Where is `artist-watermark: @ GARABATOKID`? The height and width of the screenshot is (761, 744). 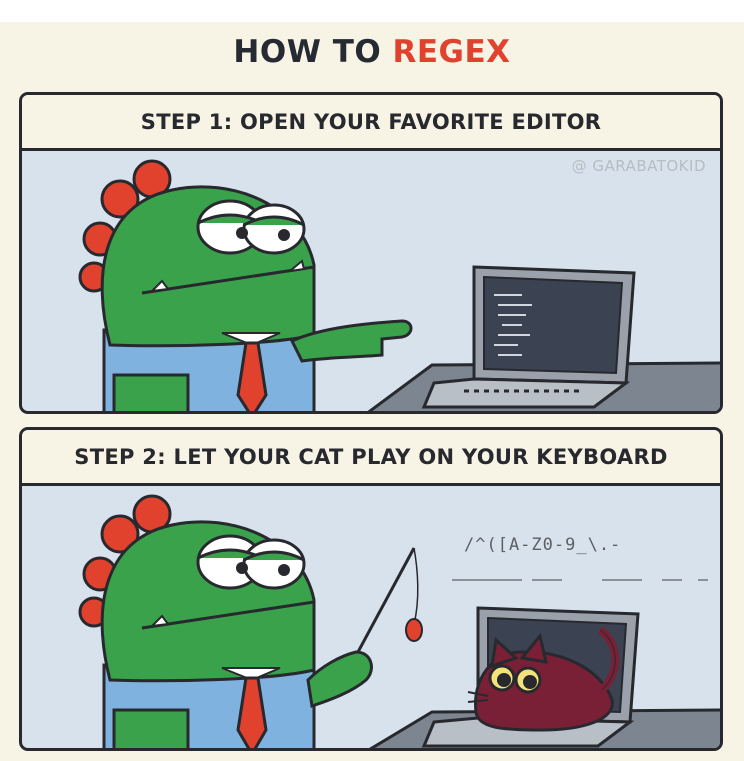 artist-watermark: @ GARABATOKID is located at coordinates (638, 166).